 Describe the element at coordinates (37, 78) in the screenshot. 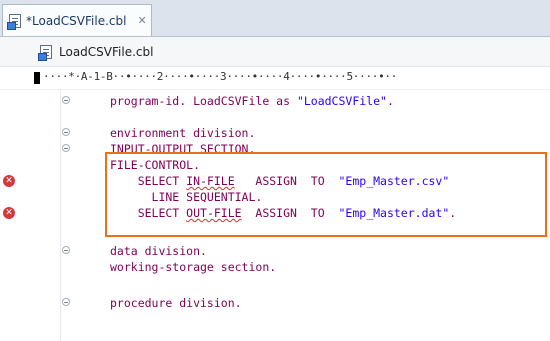

I see `ruler-marker` at that location.